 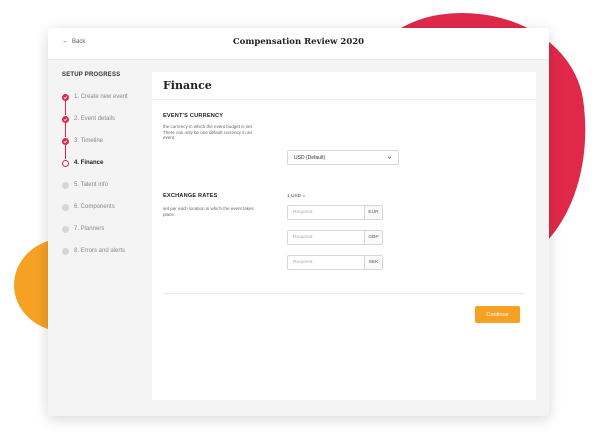 I want to click on rate-field-eur: EUR, so click(x=335, y=212).